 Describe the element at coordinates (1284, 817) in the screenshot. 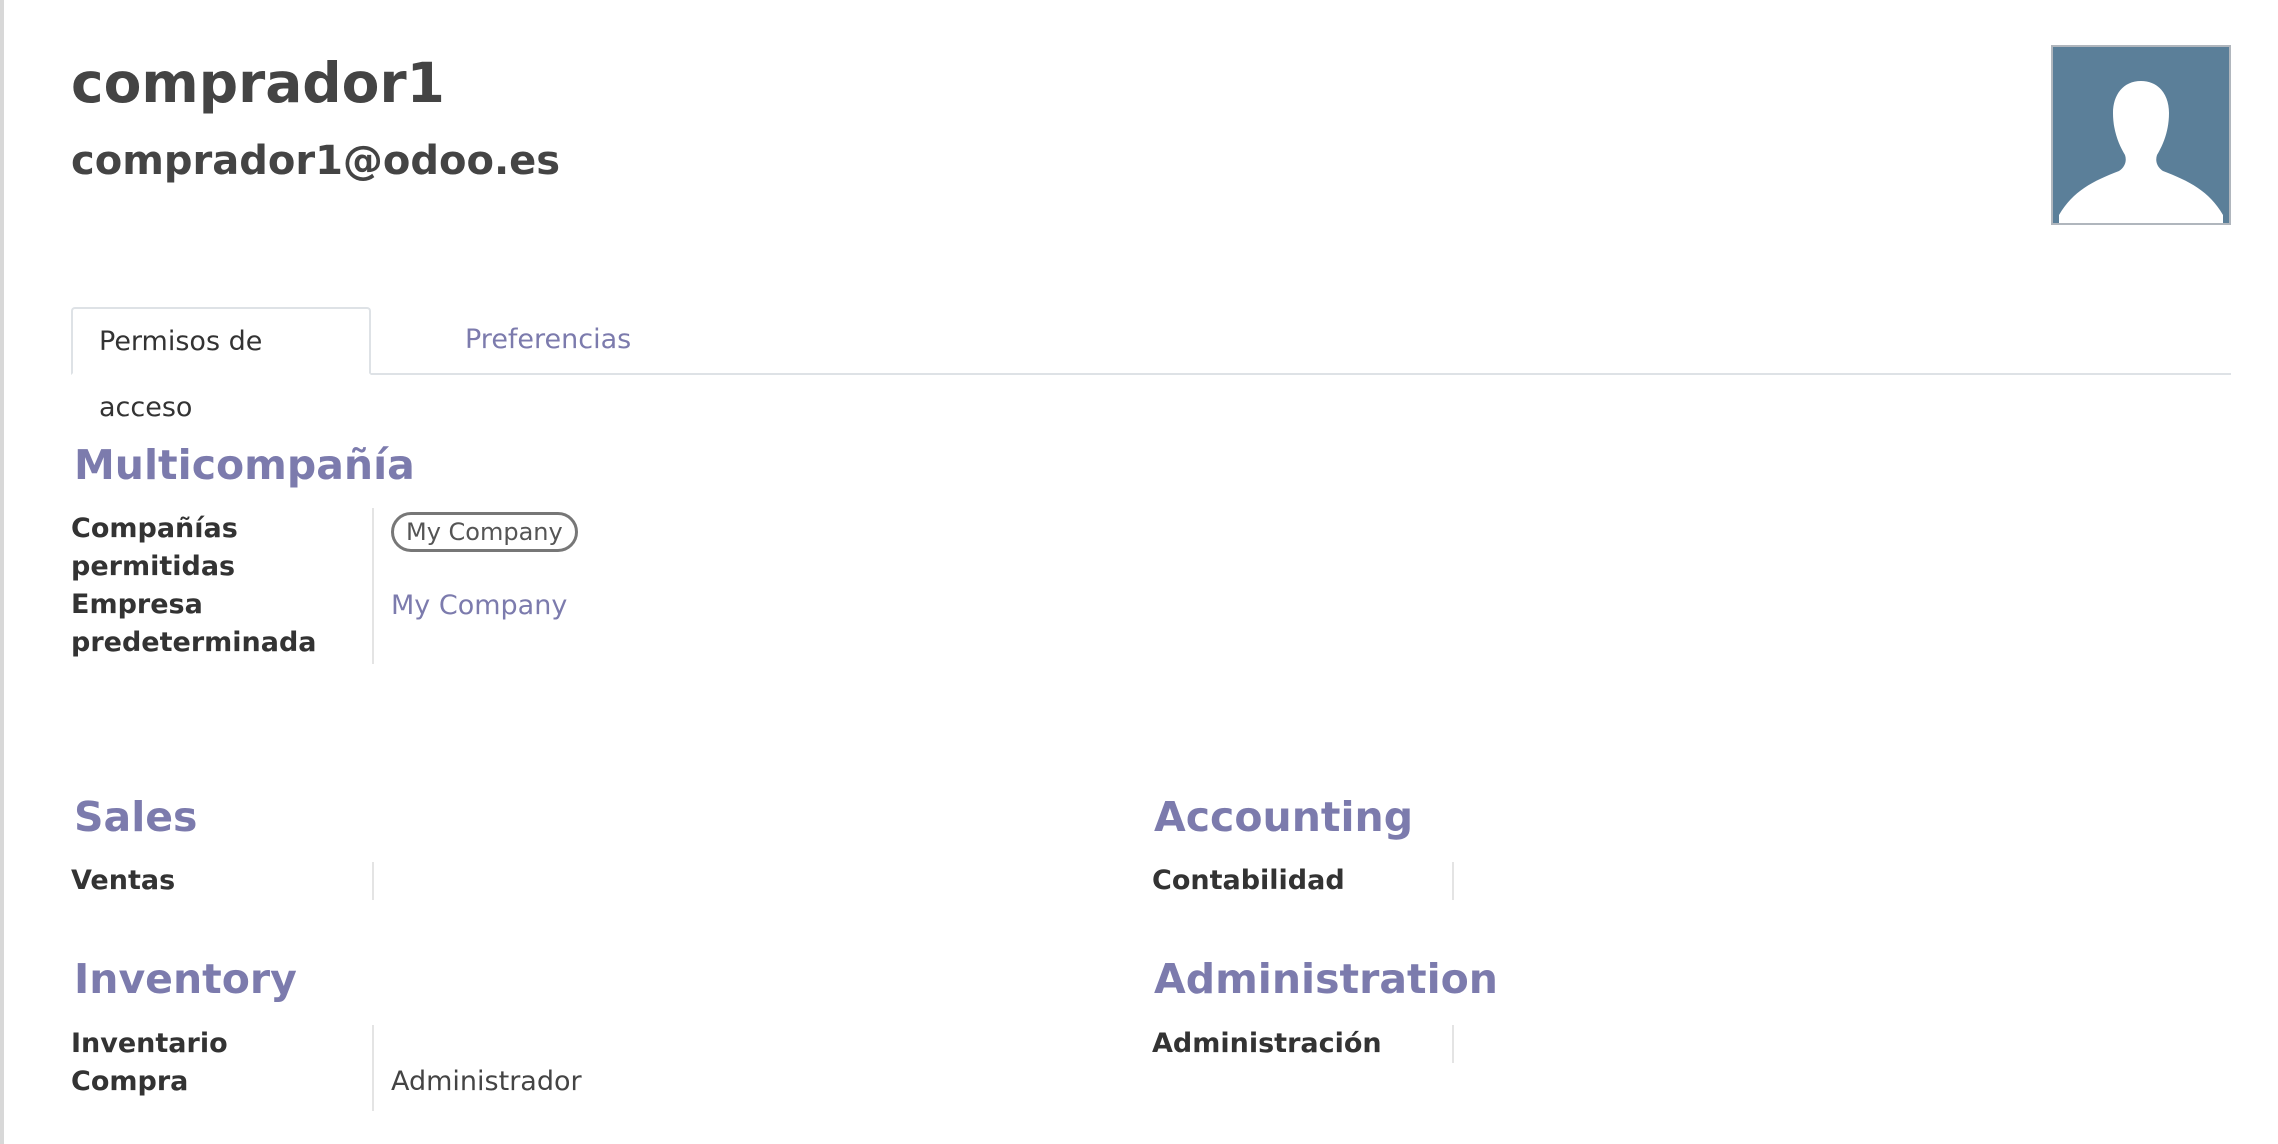

I see `section-title-accounting: Accounting` at that location.